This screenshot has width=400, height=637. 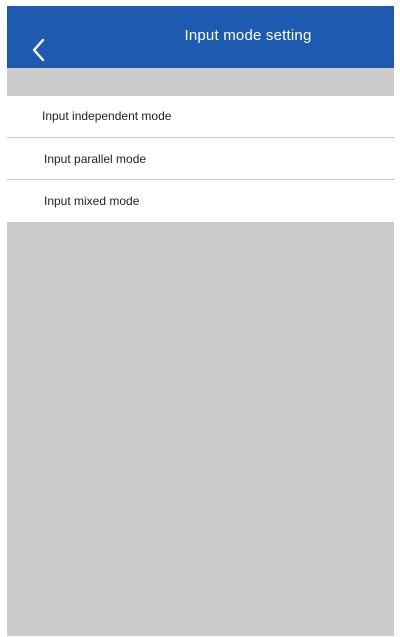 I want to click on mode-item-parallel: Input parallel mode, so click(x=200, y=159).